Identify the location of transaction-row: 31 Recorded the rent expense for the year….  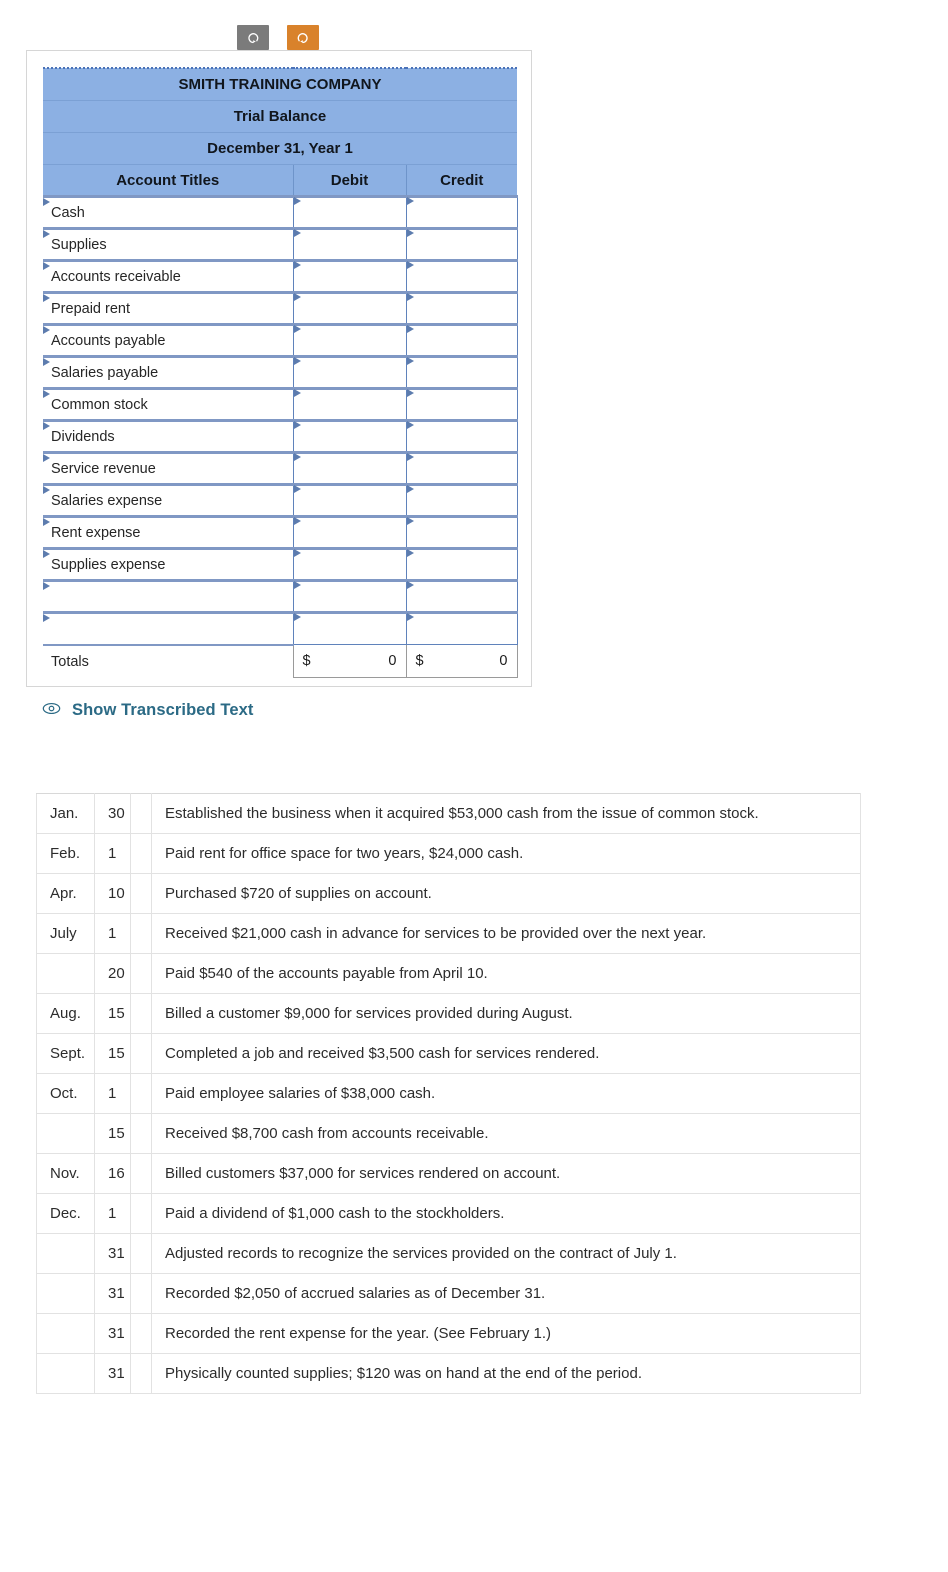
(448, 1333).